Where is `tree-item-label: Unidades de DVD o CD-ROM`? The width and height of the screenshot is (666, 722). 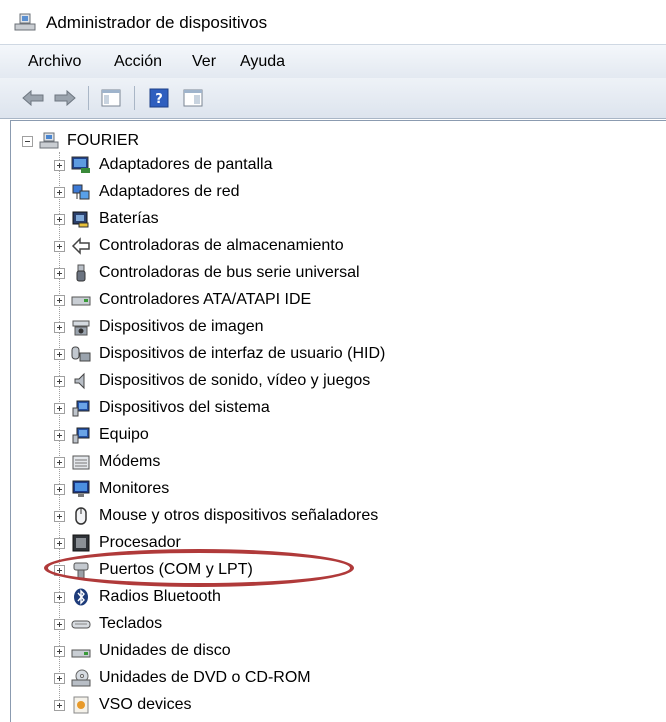 tree-item-label: Unidades de DVD o CD-ROM is located at coordinates (205, 677).